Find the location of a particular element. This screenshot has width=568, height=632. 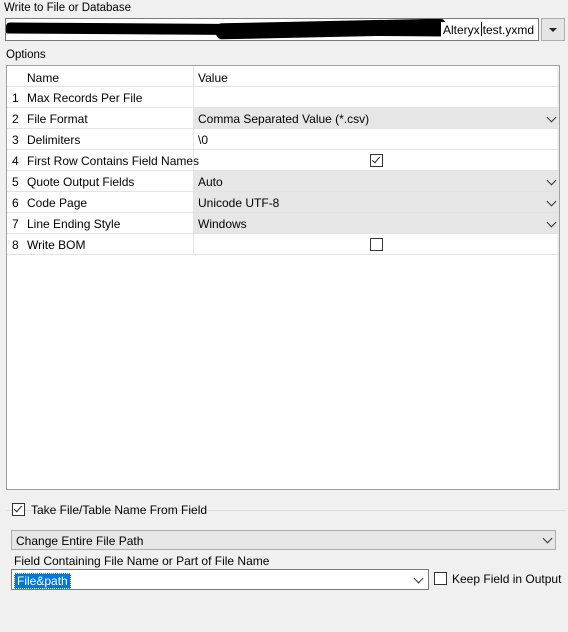

output-path-input: Alteryx test.yxmd is located at coordinates (272, 29).